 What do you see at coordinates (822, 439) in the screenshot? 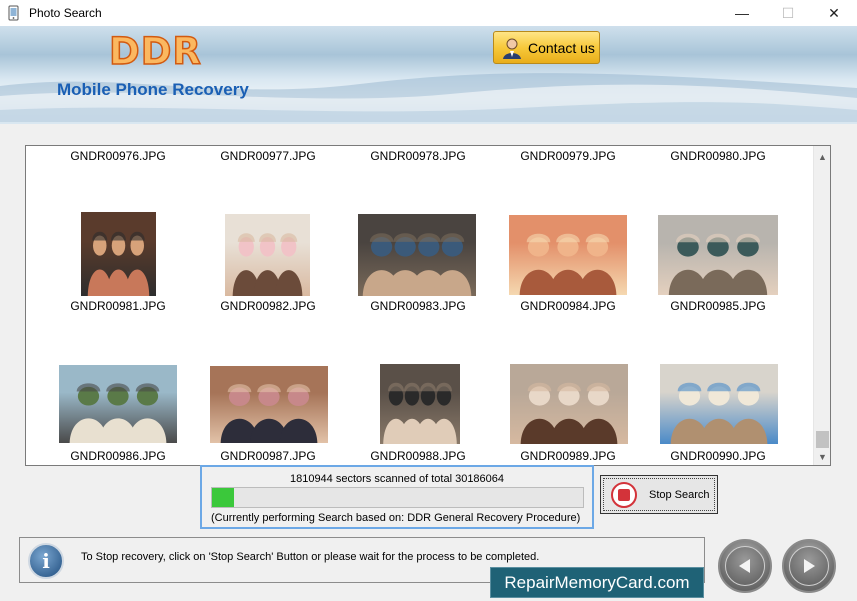
I see `scrollbar-thumb` at bounding box center [822, 439].